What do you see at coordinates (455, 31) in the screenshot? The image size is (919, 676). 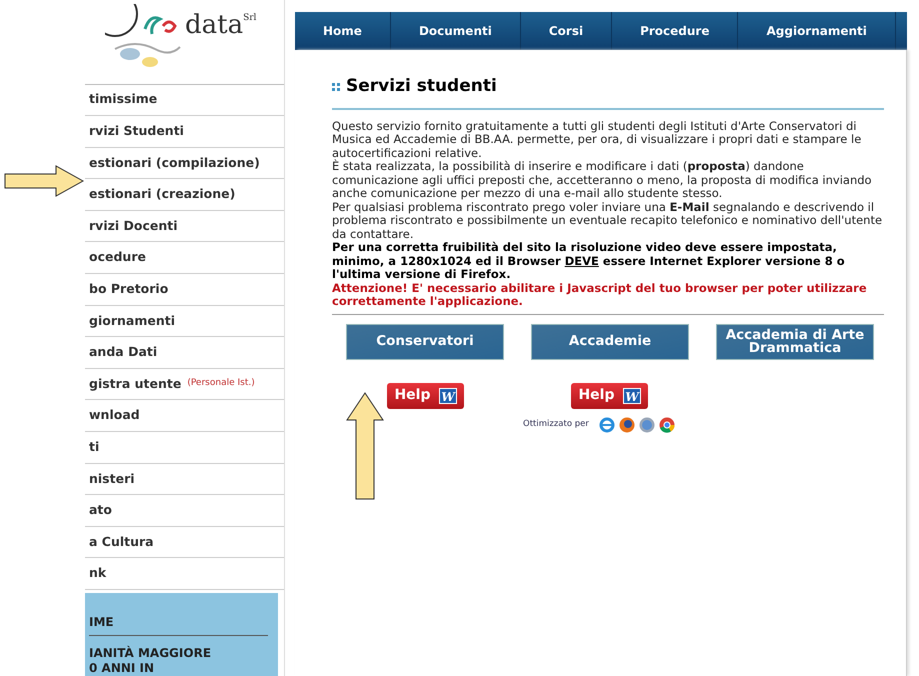 I see `nav-link: Documenti` at bounding box center [455, 31].